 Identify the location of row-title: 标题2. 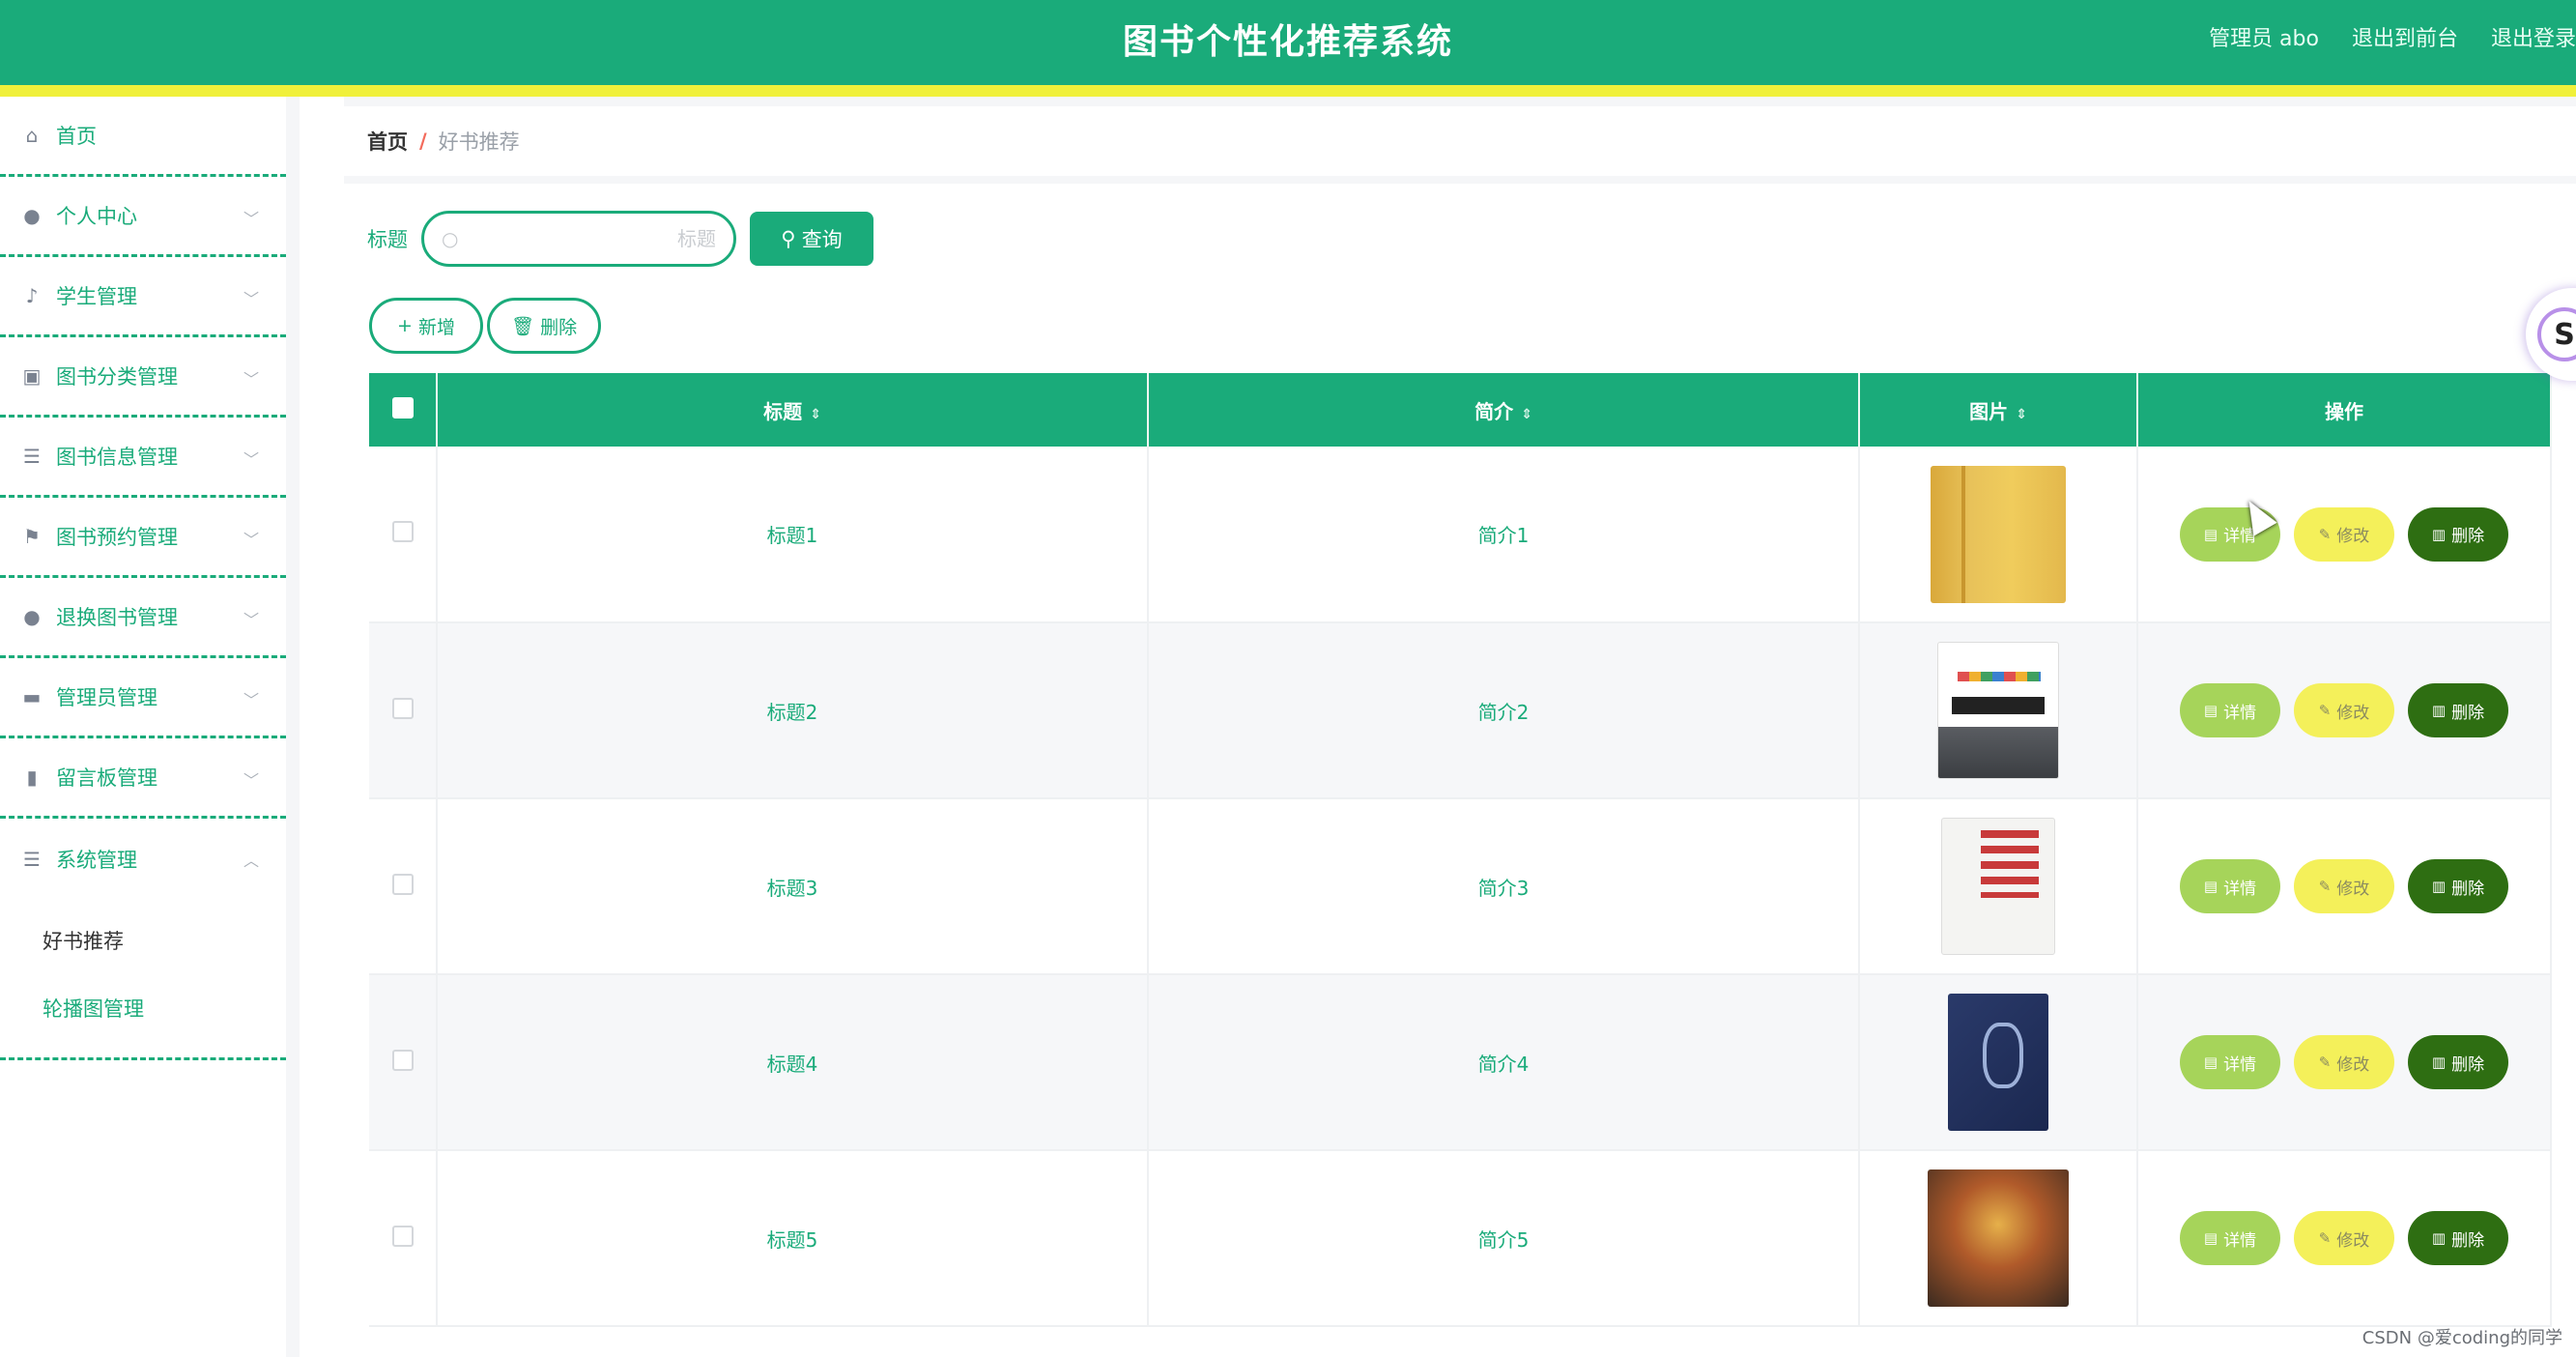
(793, 710).